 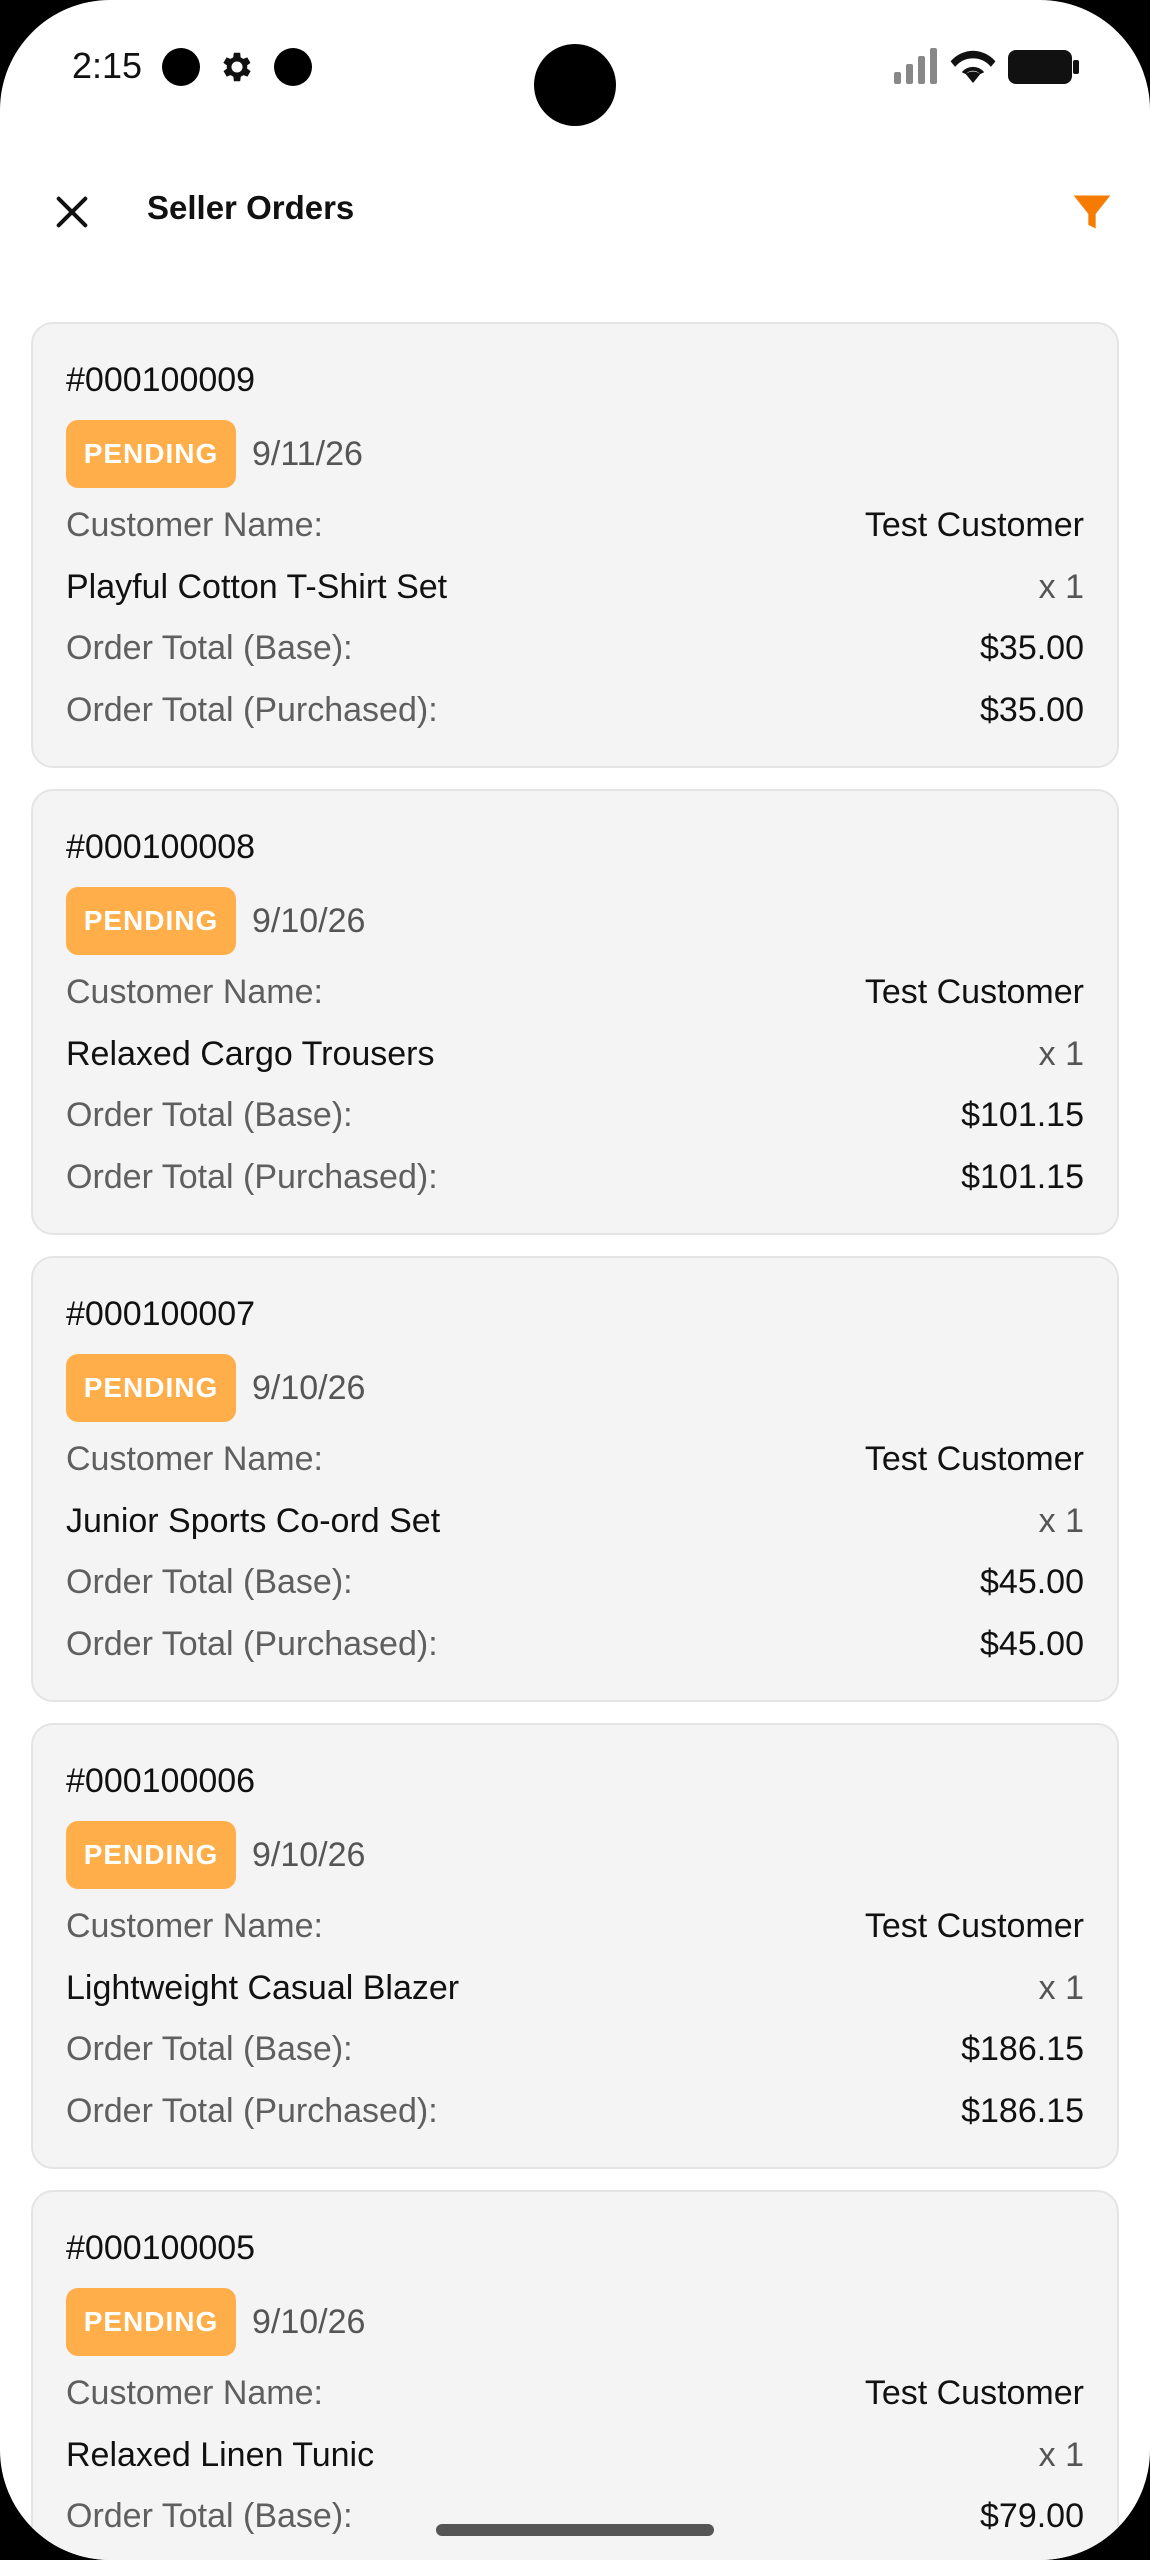 I want to click on order-total-purchased-value: $101.15, so click(x=1022, y=1177).